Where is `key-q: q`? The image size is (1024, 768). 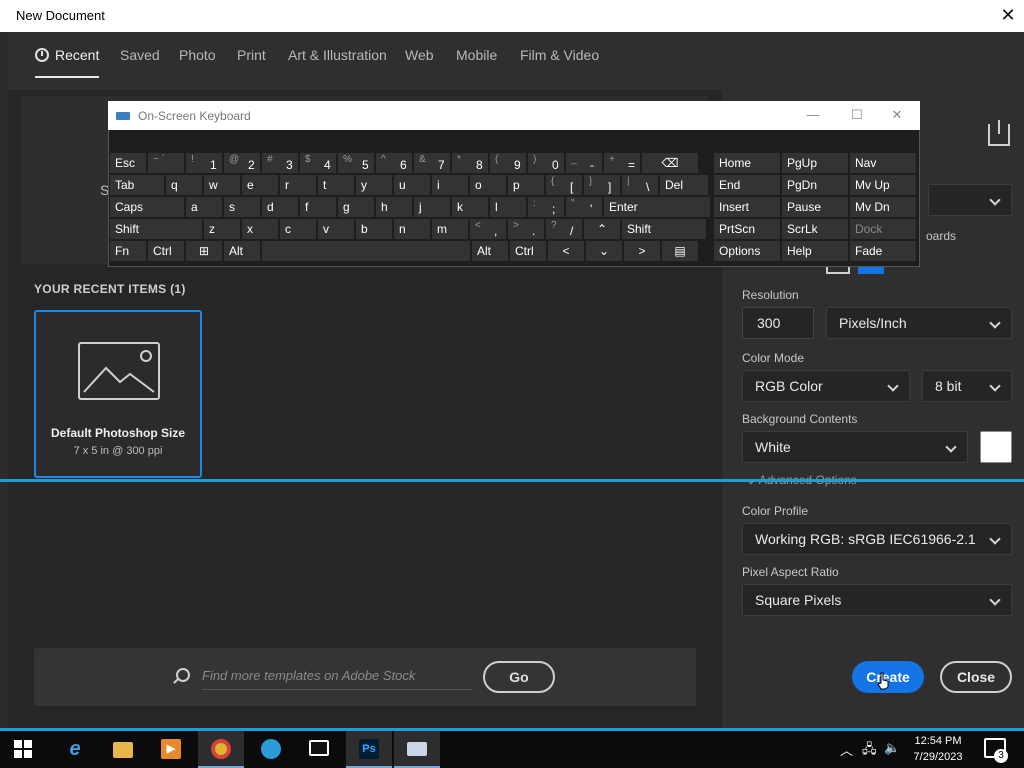
key-q: q is located at coordinates (184, 185).